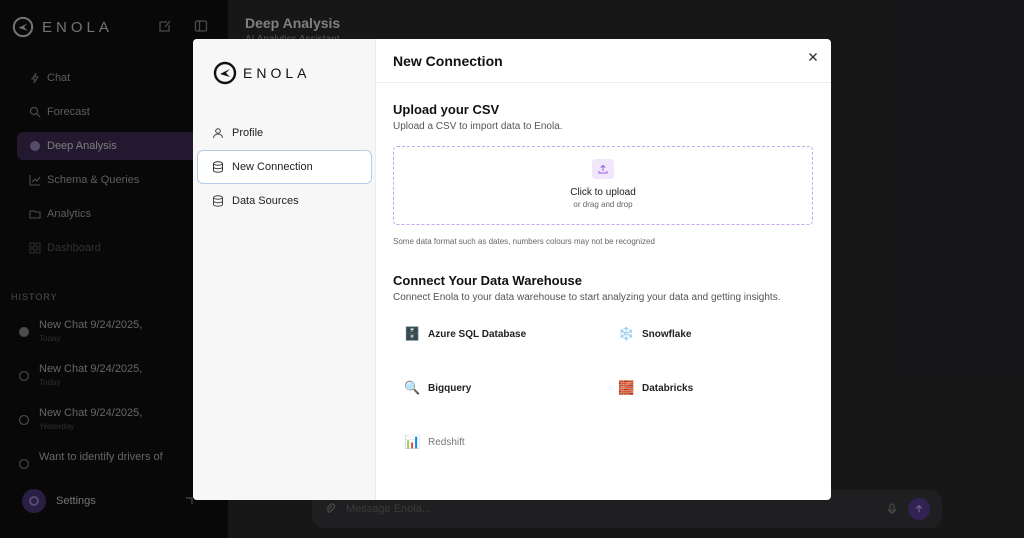  What do you see at coordinates (412, 387) in the screenshot?
I see `magnifier-icon: 🔍` at bounding box center [412, 387].